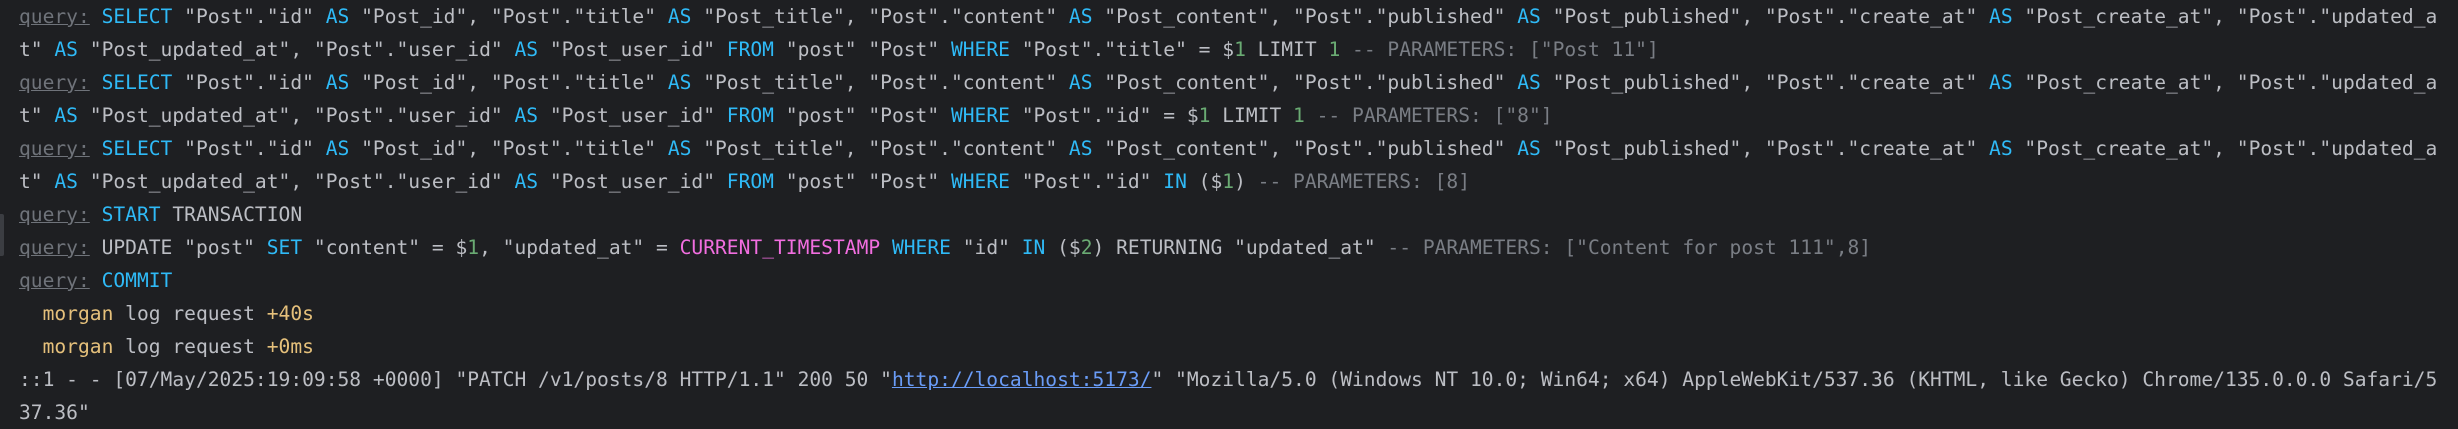  What do you see at coordinates (880, 16) in the screenshot?
I see `log-text: "Post_title", "Post"."content"` at bounding box center [880, 16].